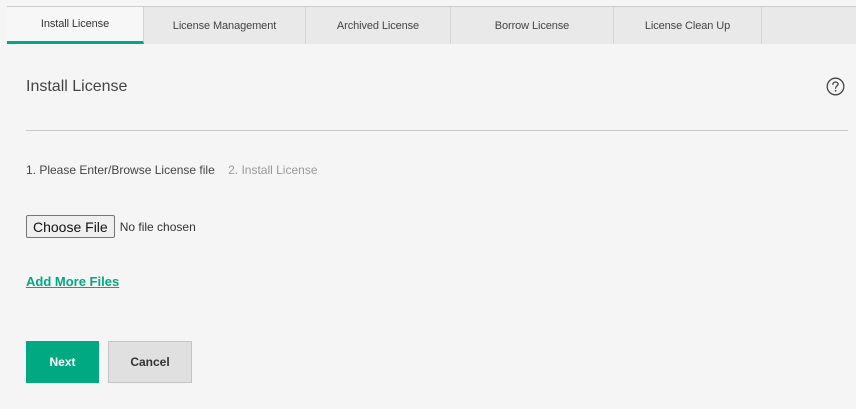 The height and width of the screenshot is (409, 856). I want to click on header-divider, so click(437, 130).